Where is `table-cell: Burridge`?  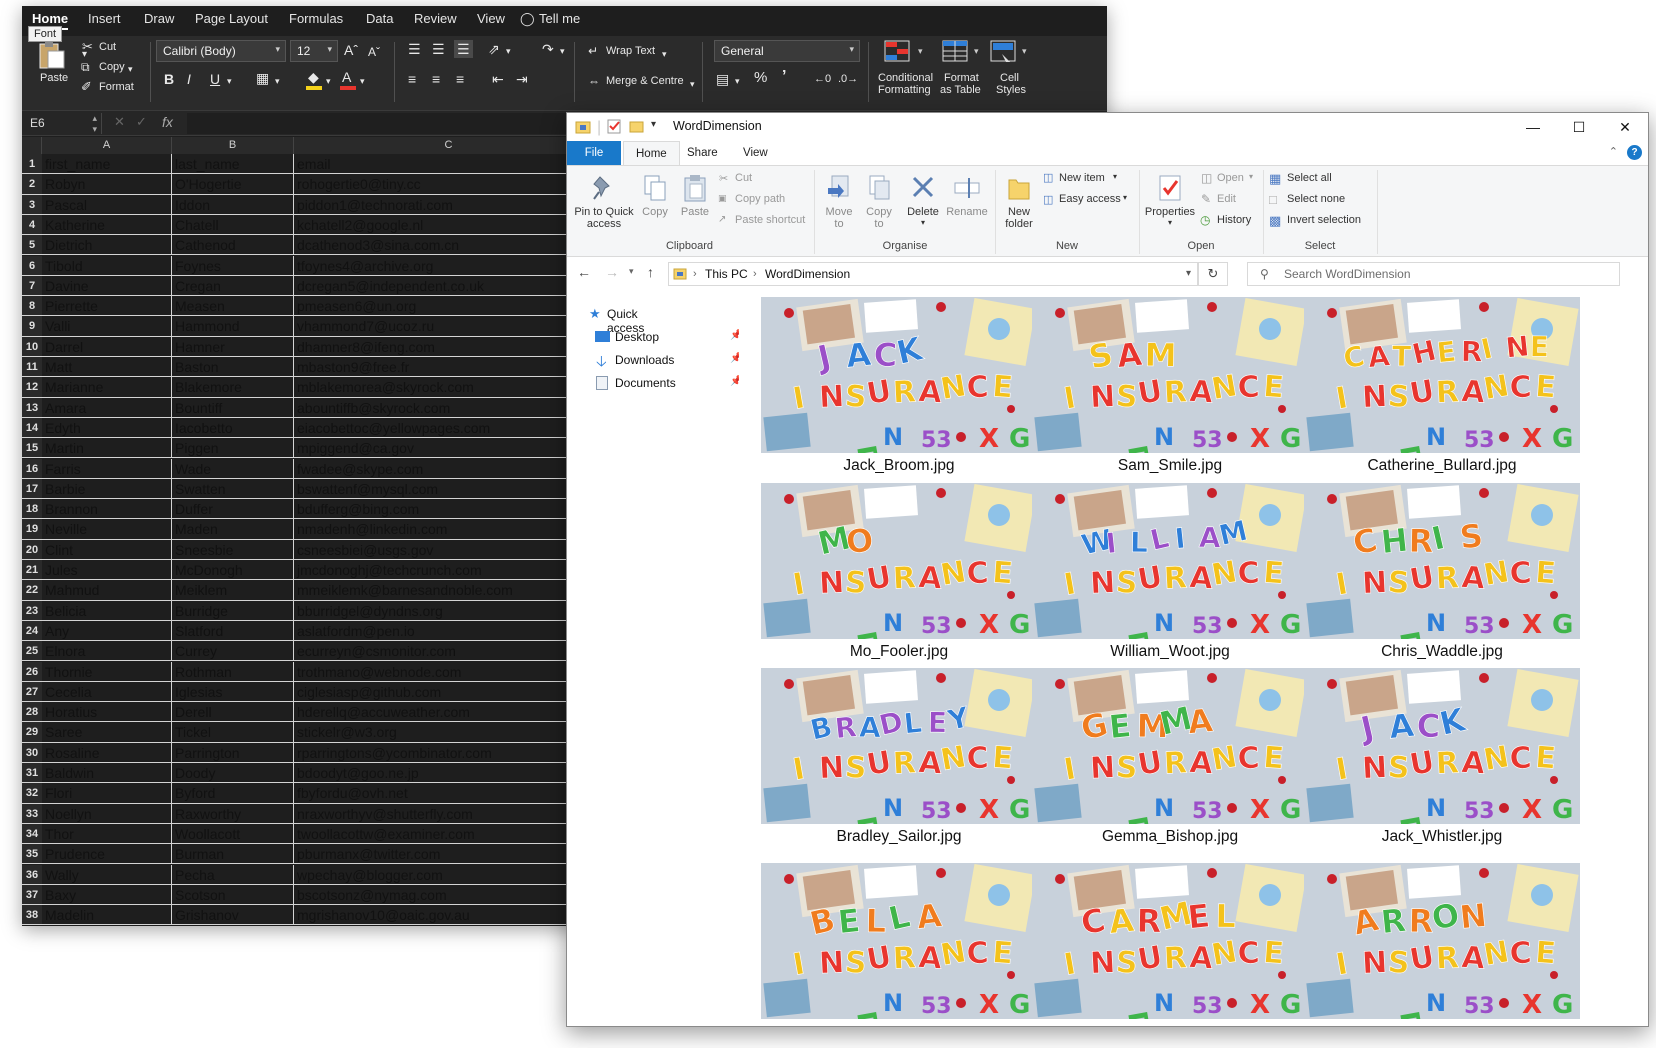 table-cell: Burridge is located at coordinates (233, 610).